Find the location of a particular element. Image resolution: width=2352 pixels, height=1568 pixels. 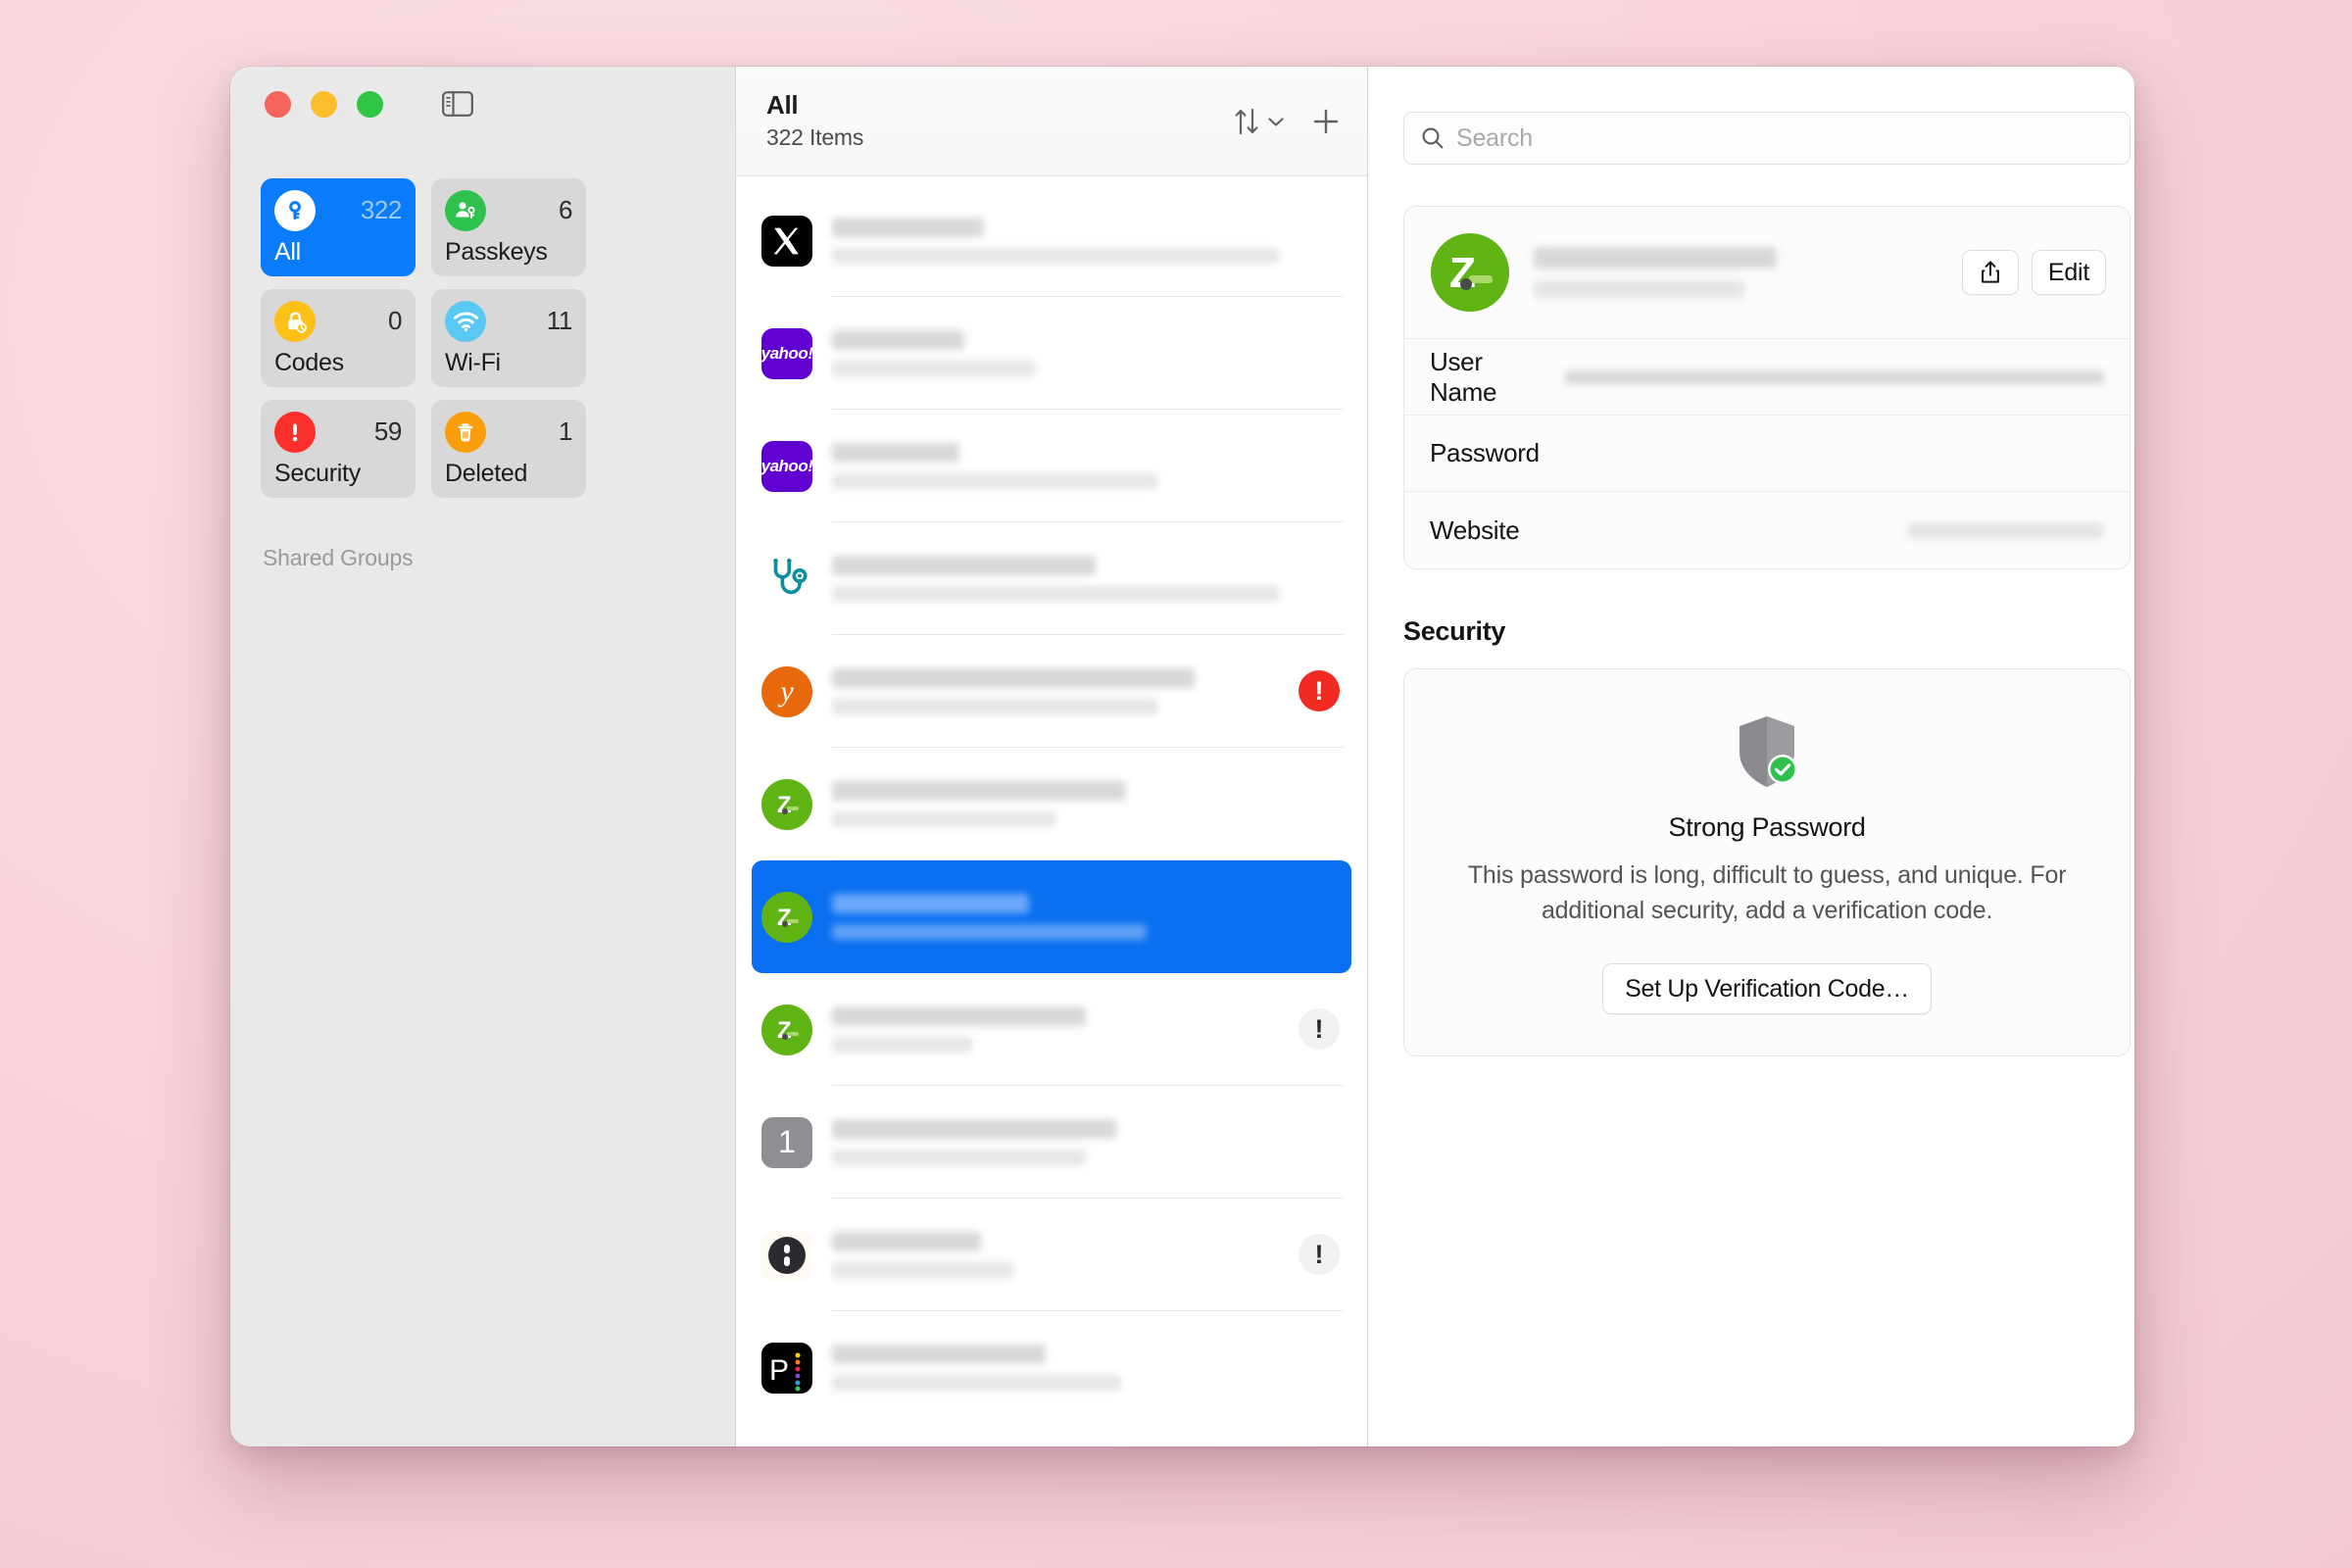

sidebar-tile-deleted: 1 Deleted is located at coordinates (508, 449).